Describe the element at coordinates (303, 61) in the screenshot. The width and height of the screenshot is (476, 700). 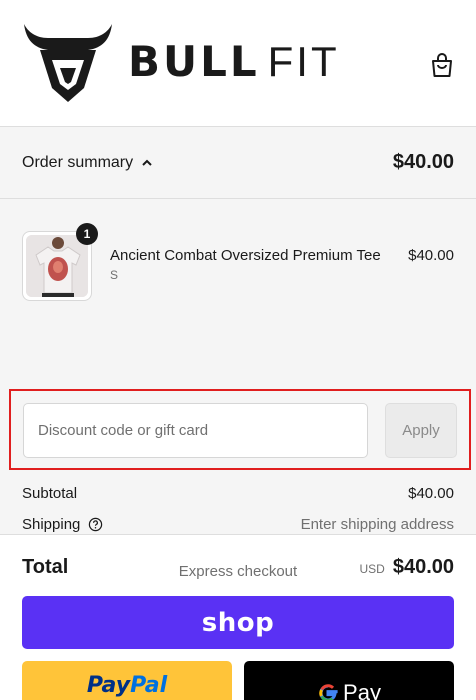
I see `brand-name-light: FIT` at that location.